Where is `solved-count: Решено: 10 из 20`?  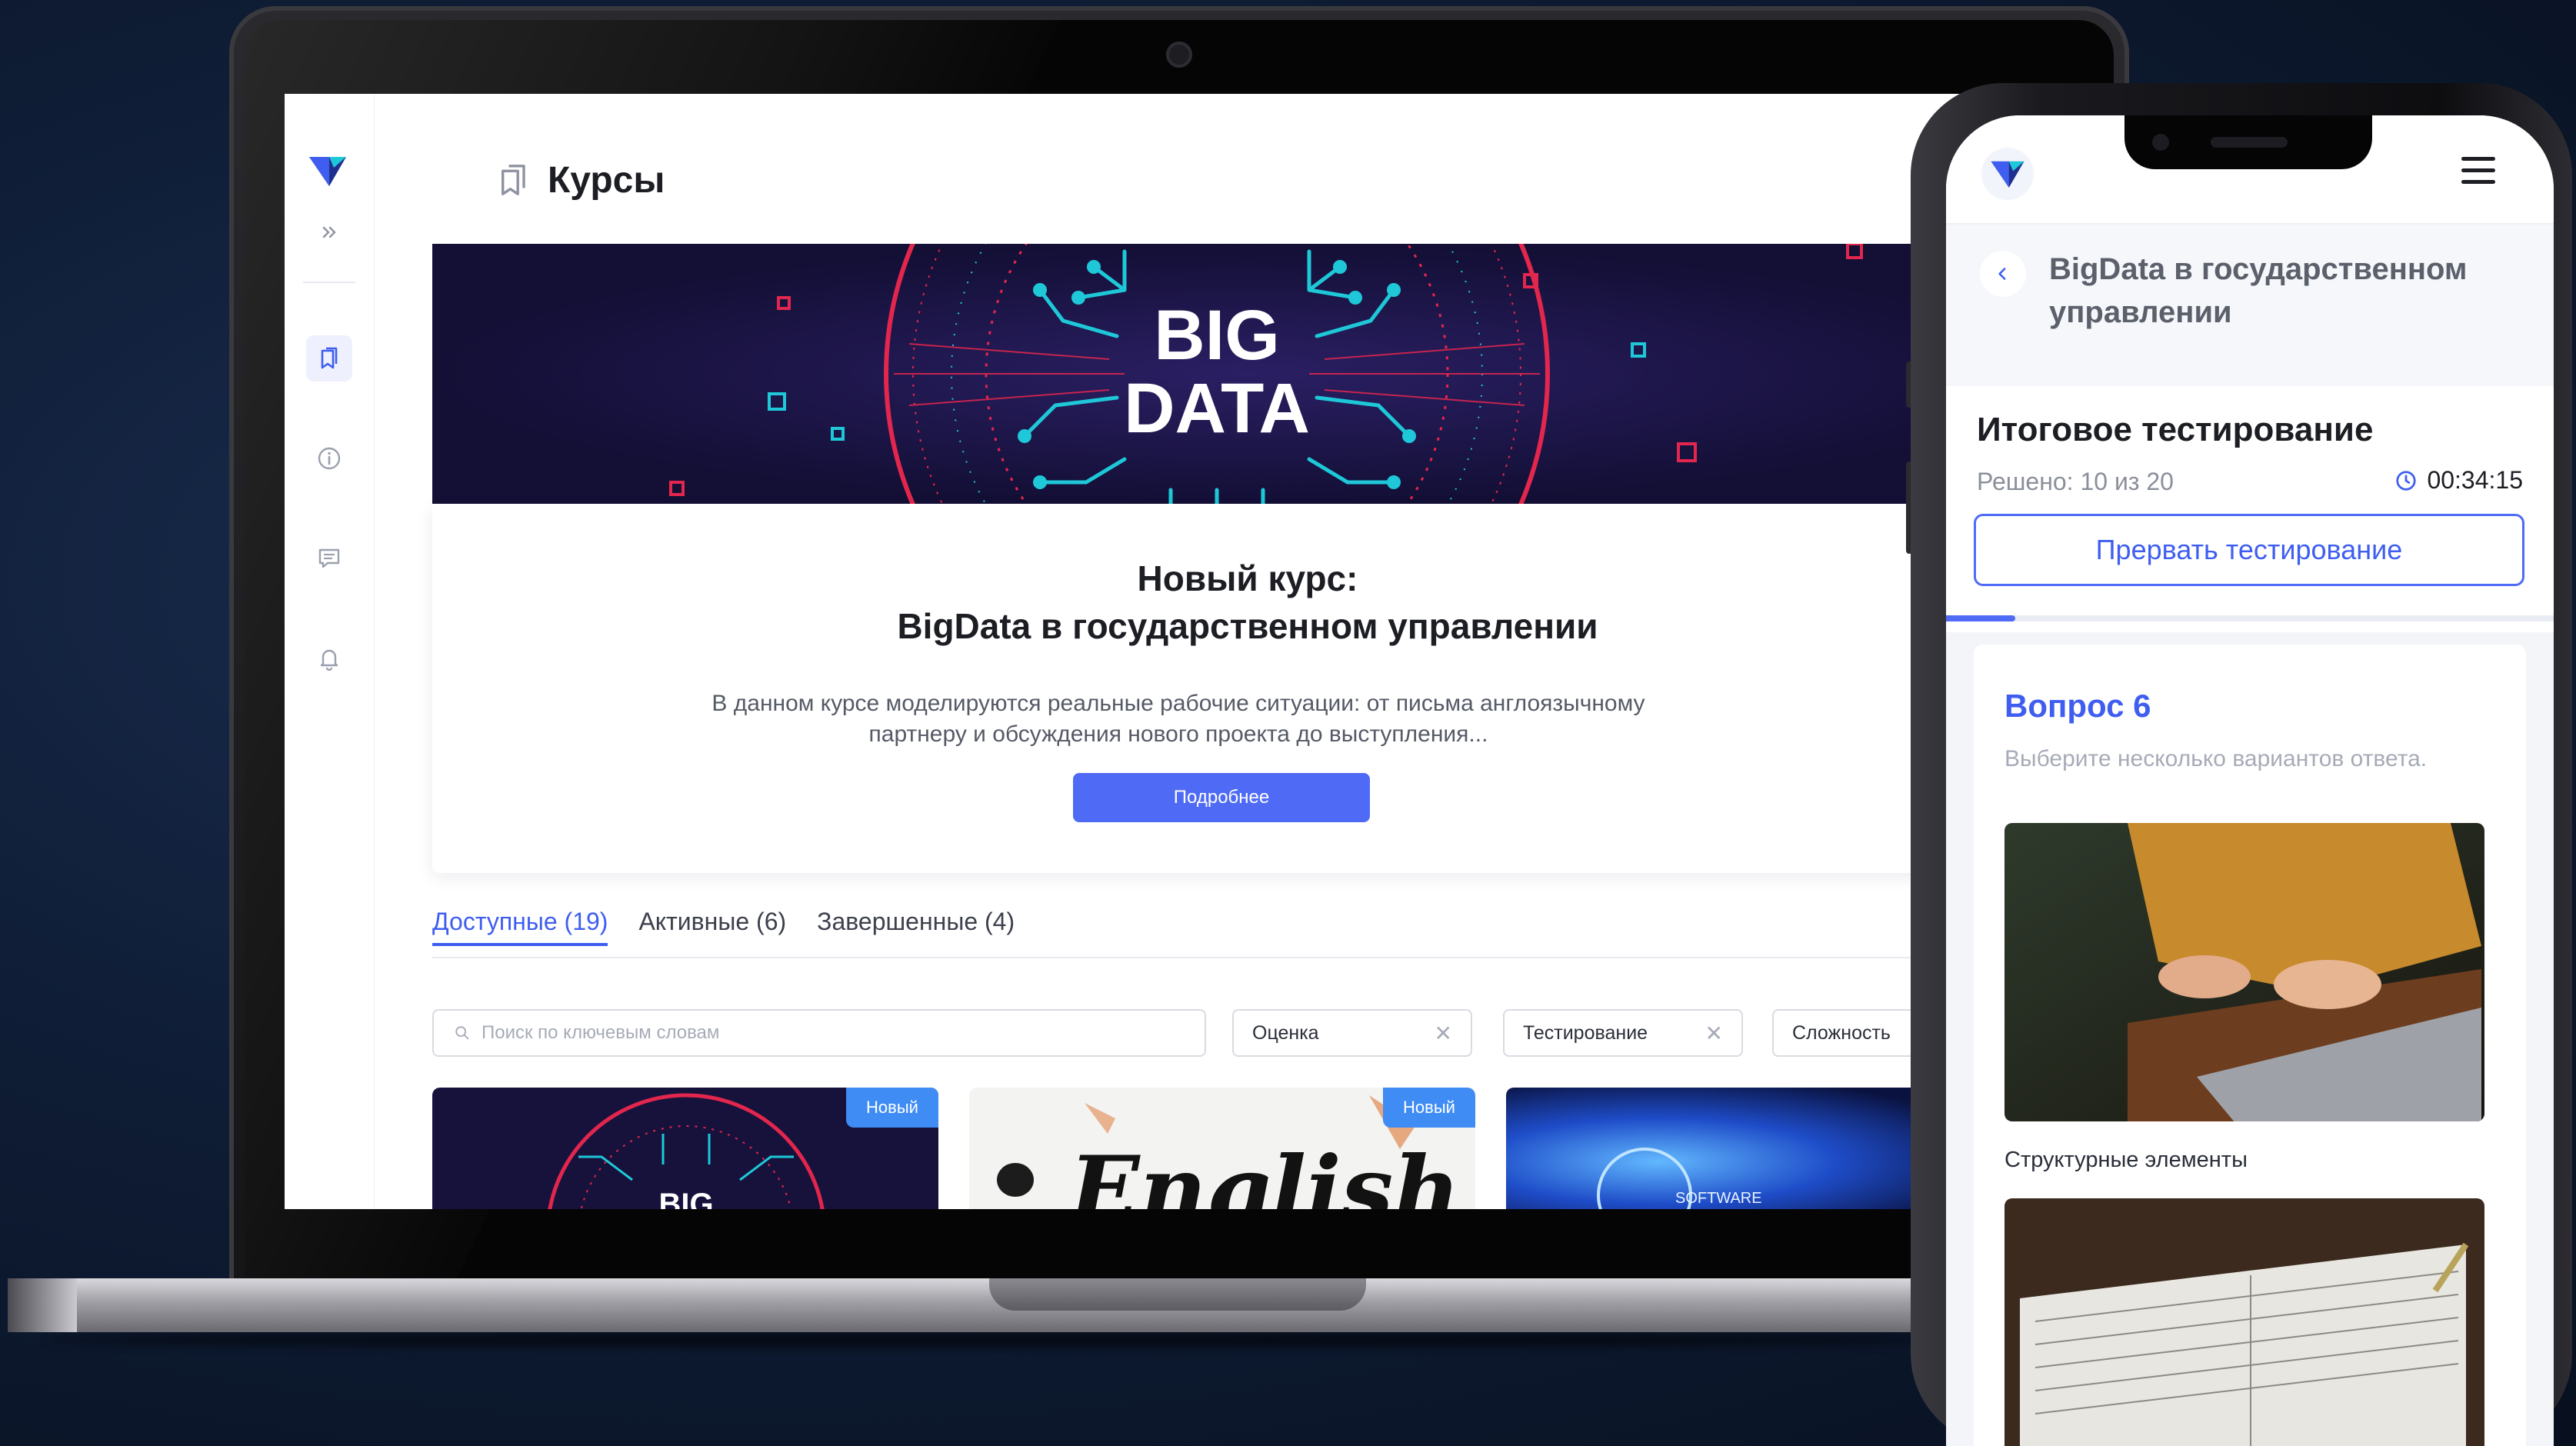
solved-count: Решено: 10 из 20 is located at coordinates (2075, 481).